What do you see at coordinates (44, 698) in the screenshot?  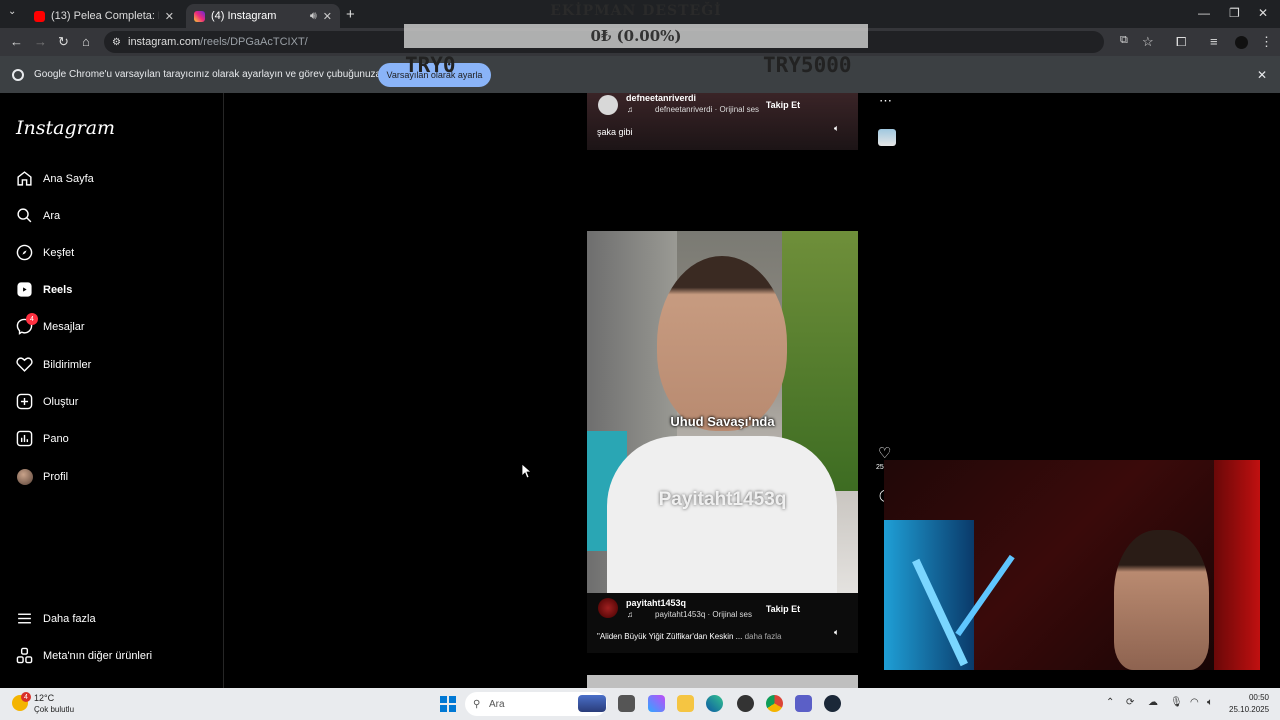 I see `weather-temp: 12°C` at bounding box center [44, 698].